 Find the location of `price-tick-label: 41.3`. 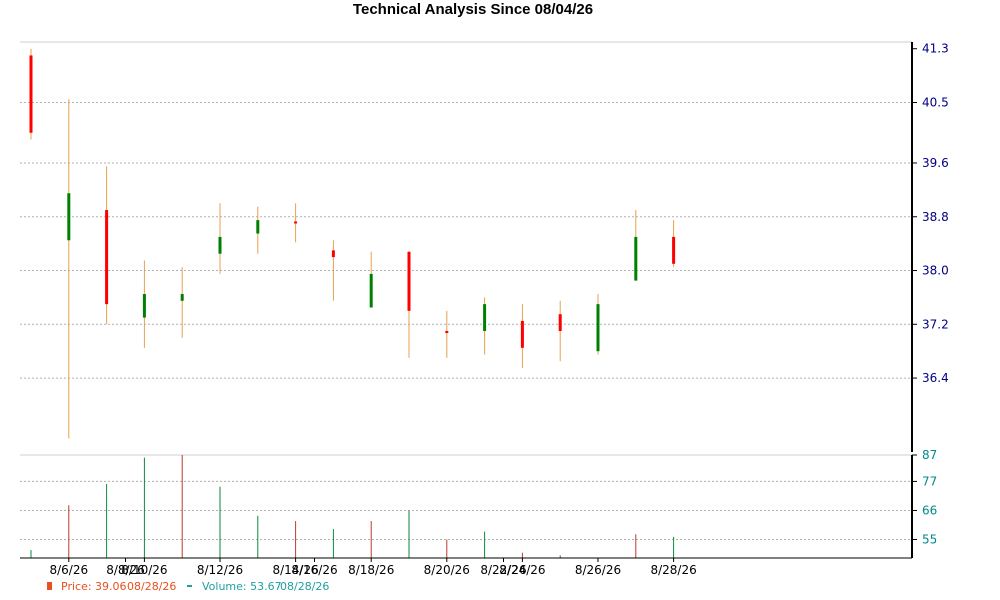

price-tick-label: 41.3 is located at coordinates (935, 49).